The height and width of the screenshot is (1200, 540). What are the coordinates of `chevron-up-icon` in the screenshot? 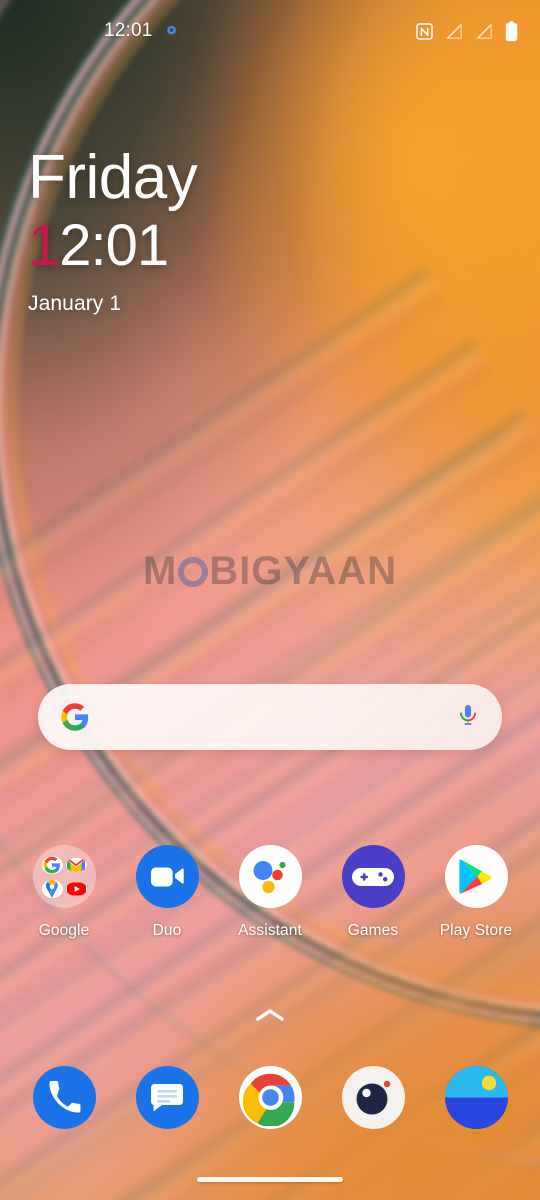 It's located at (270, 1015).